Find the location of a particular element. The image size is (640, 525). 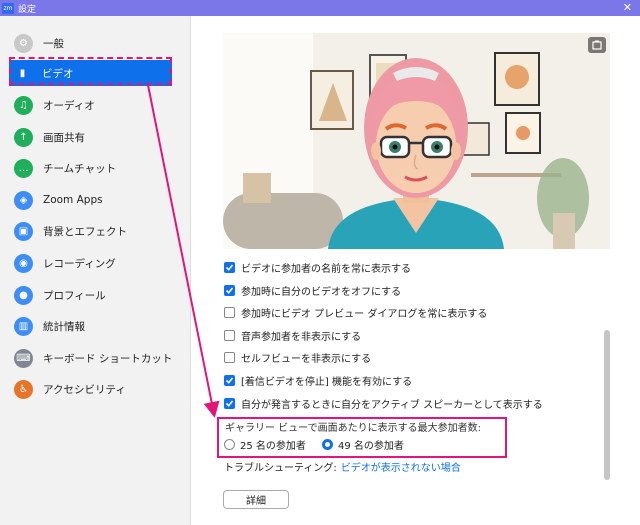

sidebar-item-label: レコーディング is located at coordinates (79, 263).